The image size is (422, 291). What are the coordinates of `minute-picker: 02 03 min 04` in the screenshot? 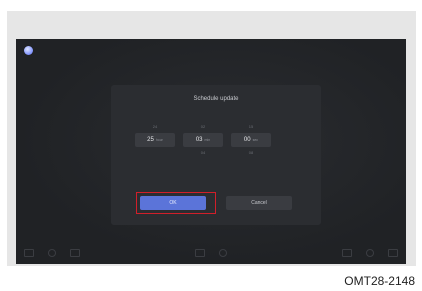 It's located at (203, 146).